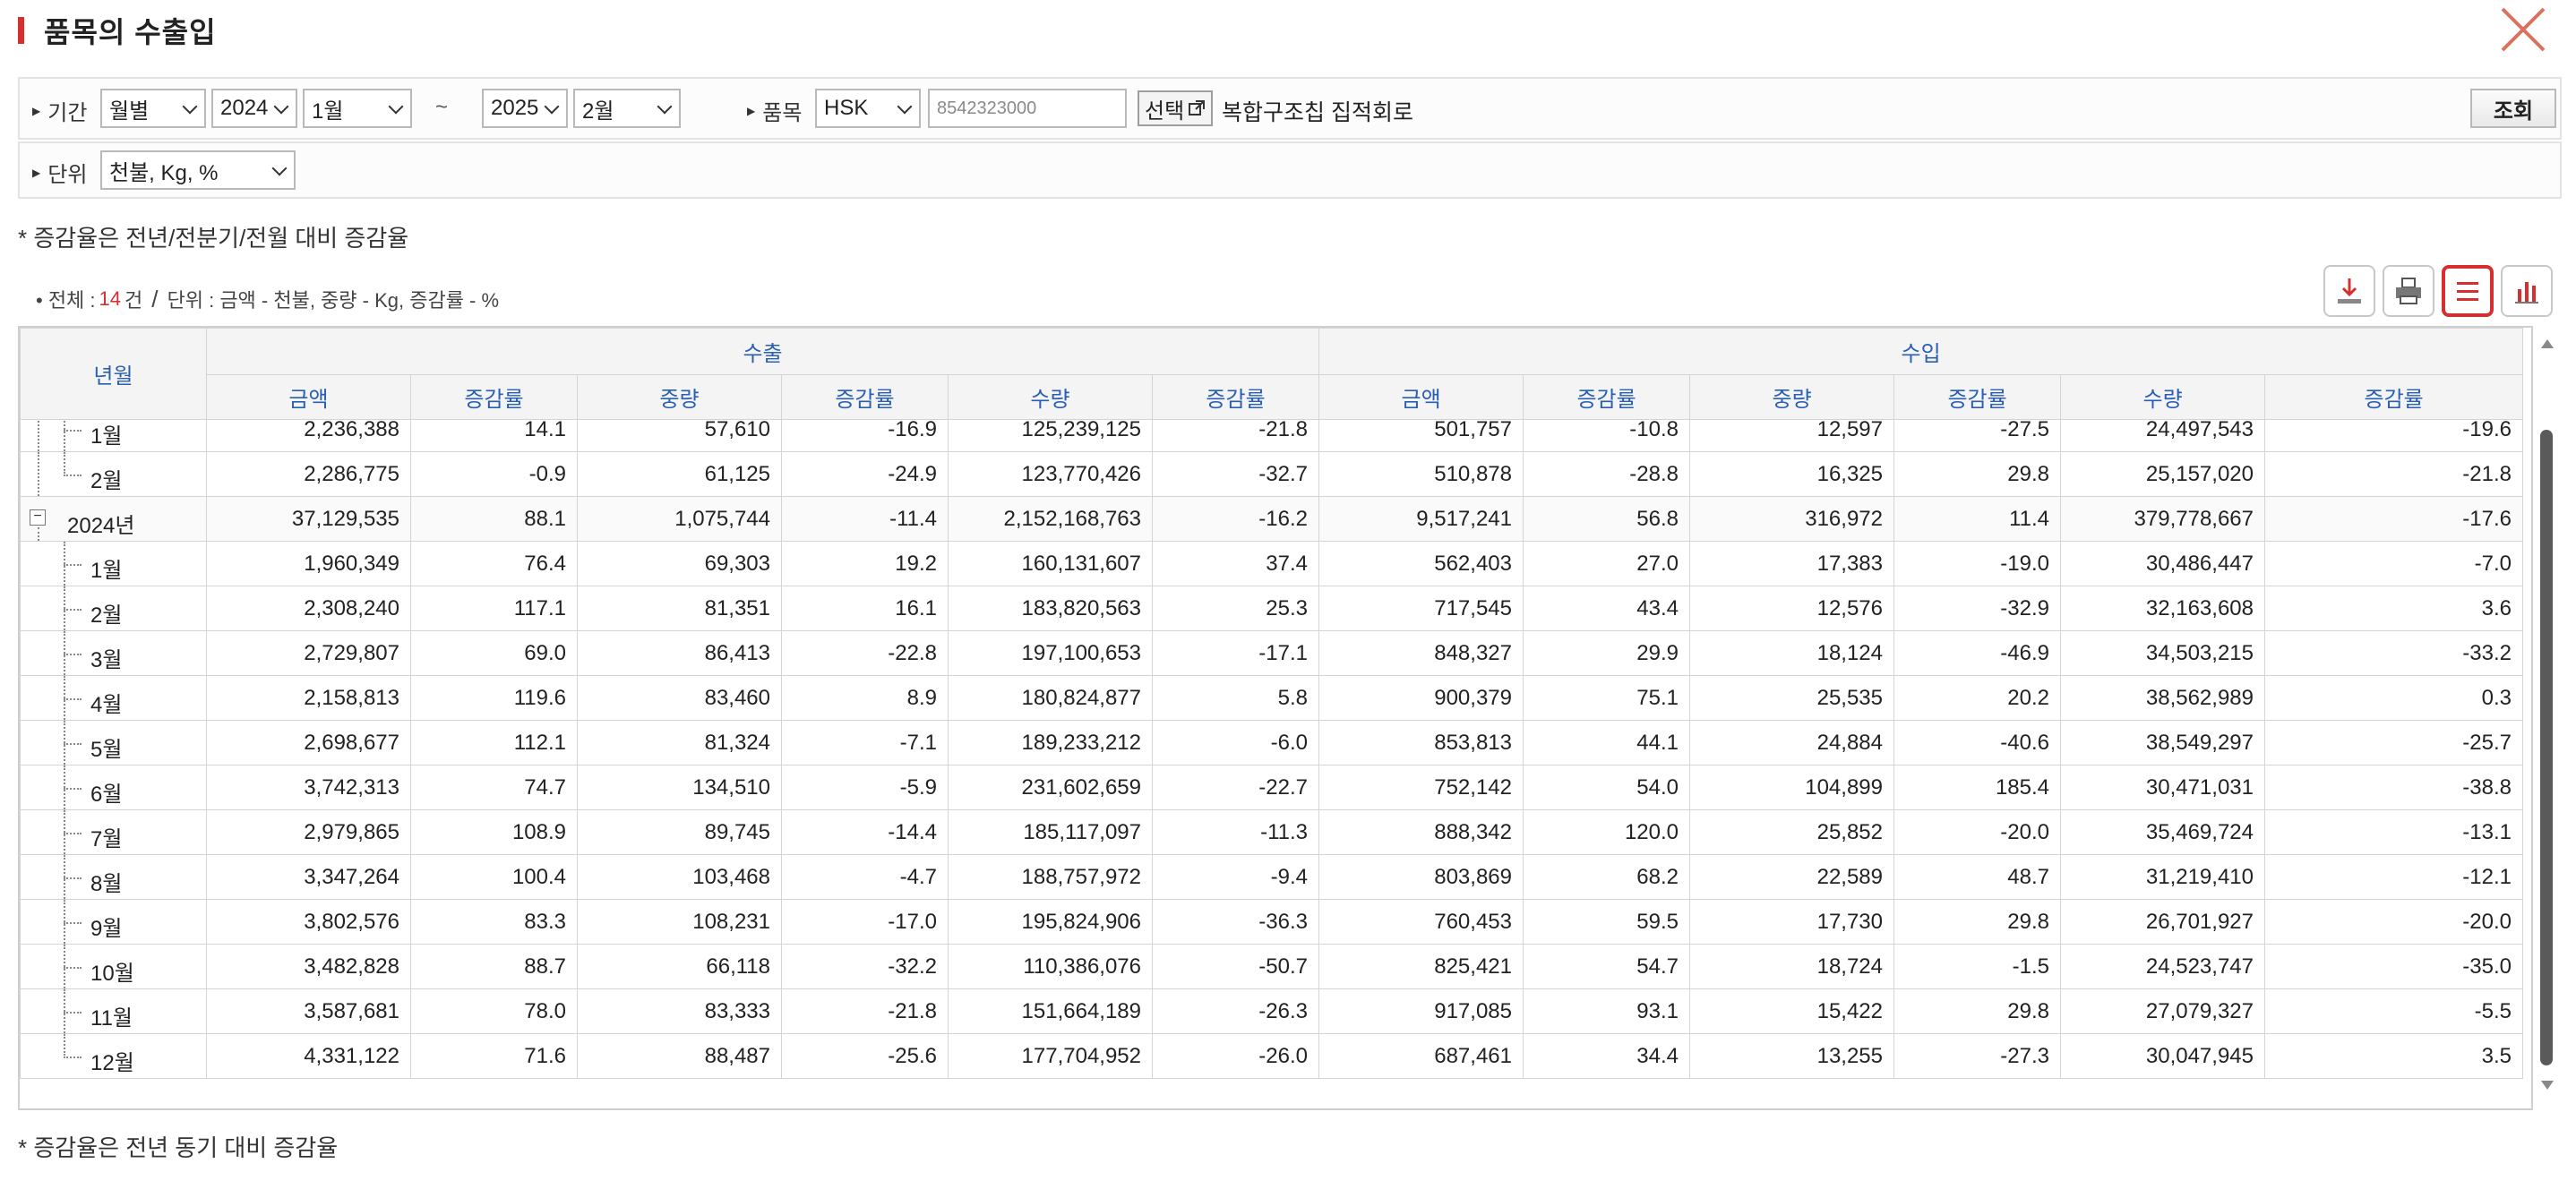 This screenshot has height=1189, width=2576. I want to click on print-button, so click(2408, 291).